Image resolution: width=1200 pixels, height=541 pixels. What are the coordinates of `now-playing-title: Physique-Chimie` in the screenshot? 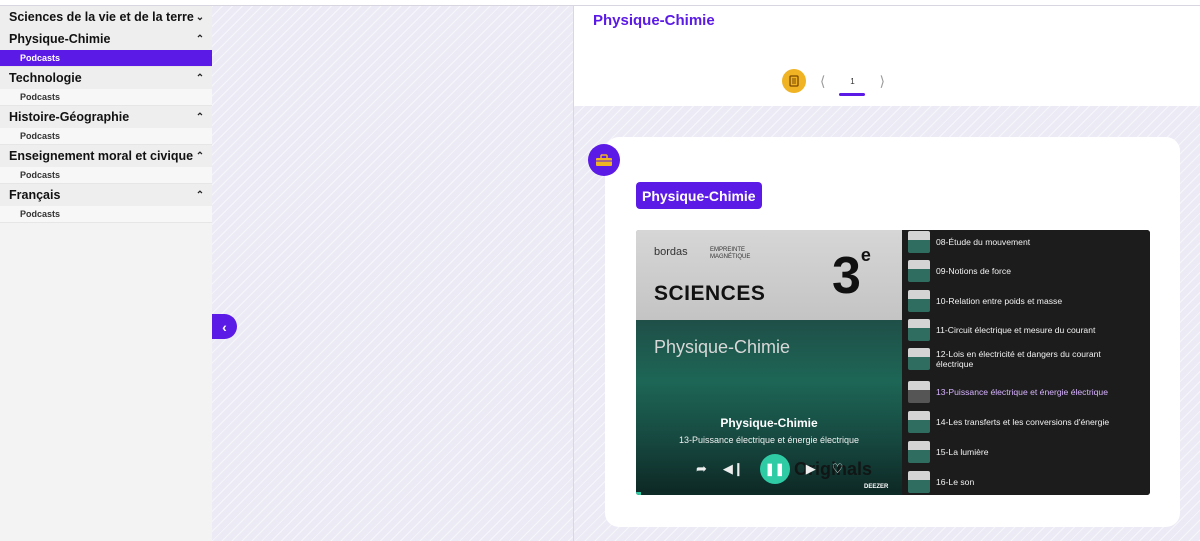 It's located at (769, 423).